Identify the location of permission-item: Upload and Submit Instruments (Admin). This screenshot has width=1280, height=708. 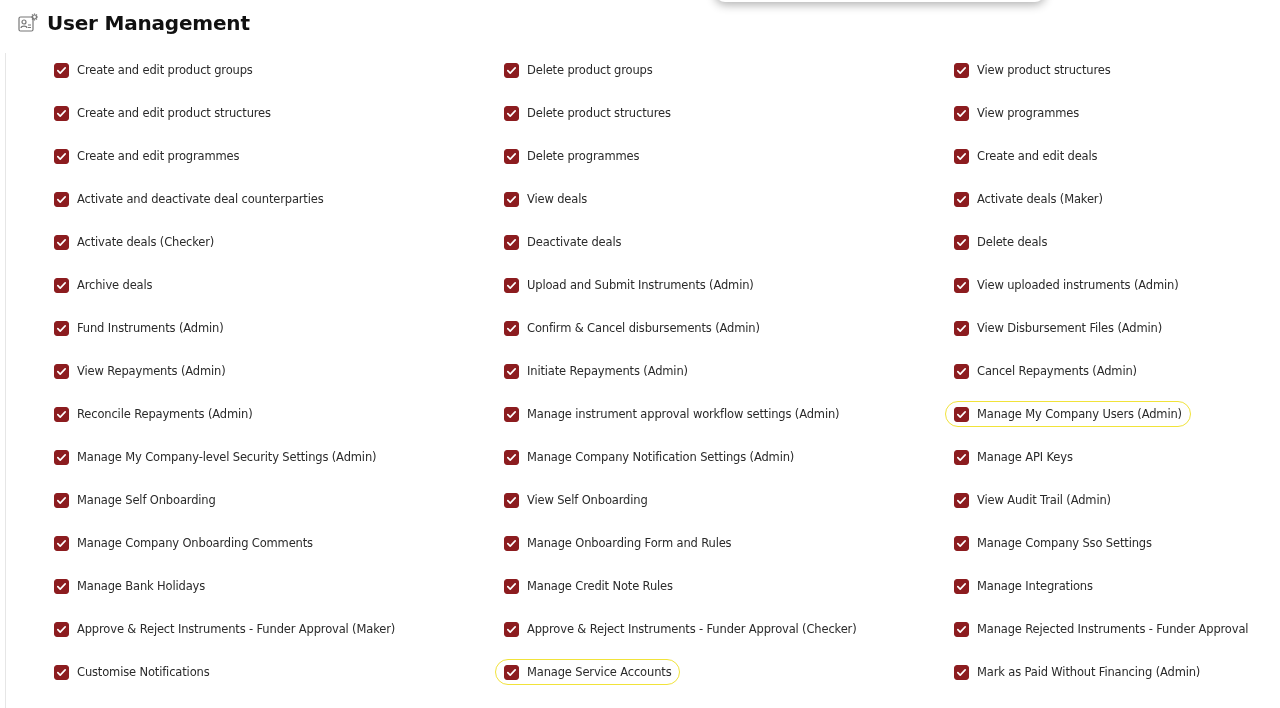
(629, 285).